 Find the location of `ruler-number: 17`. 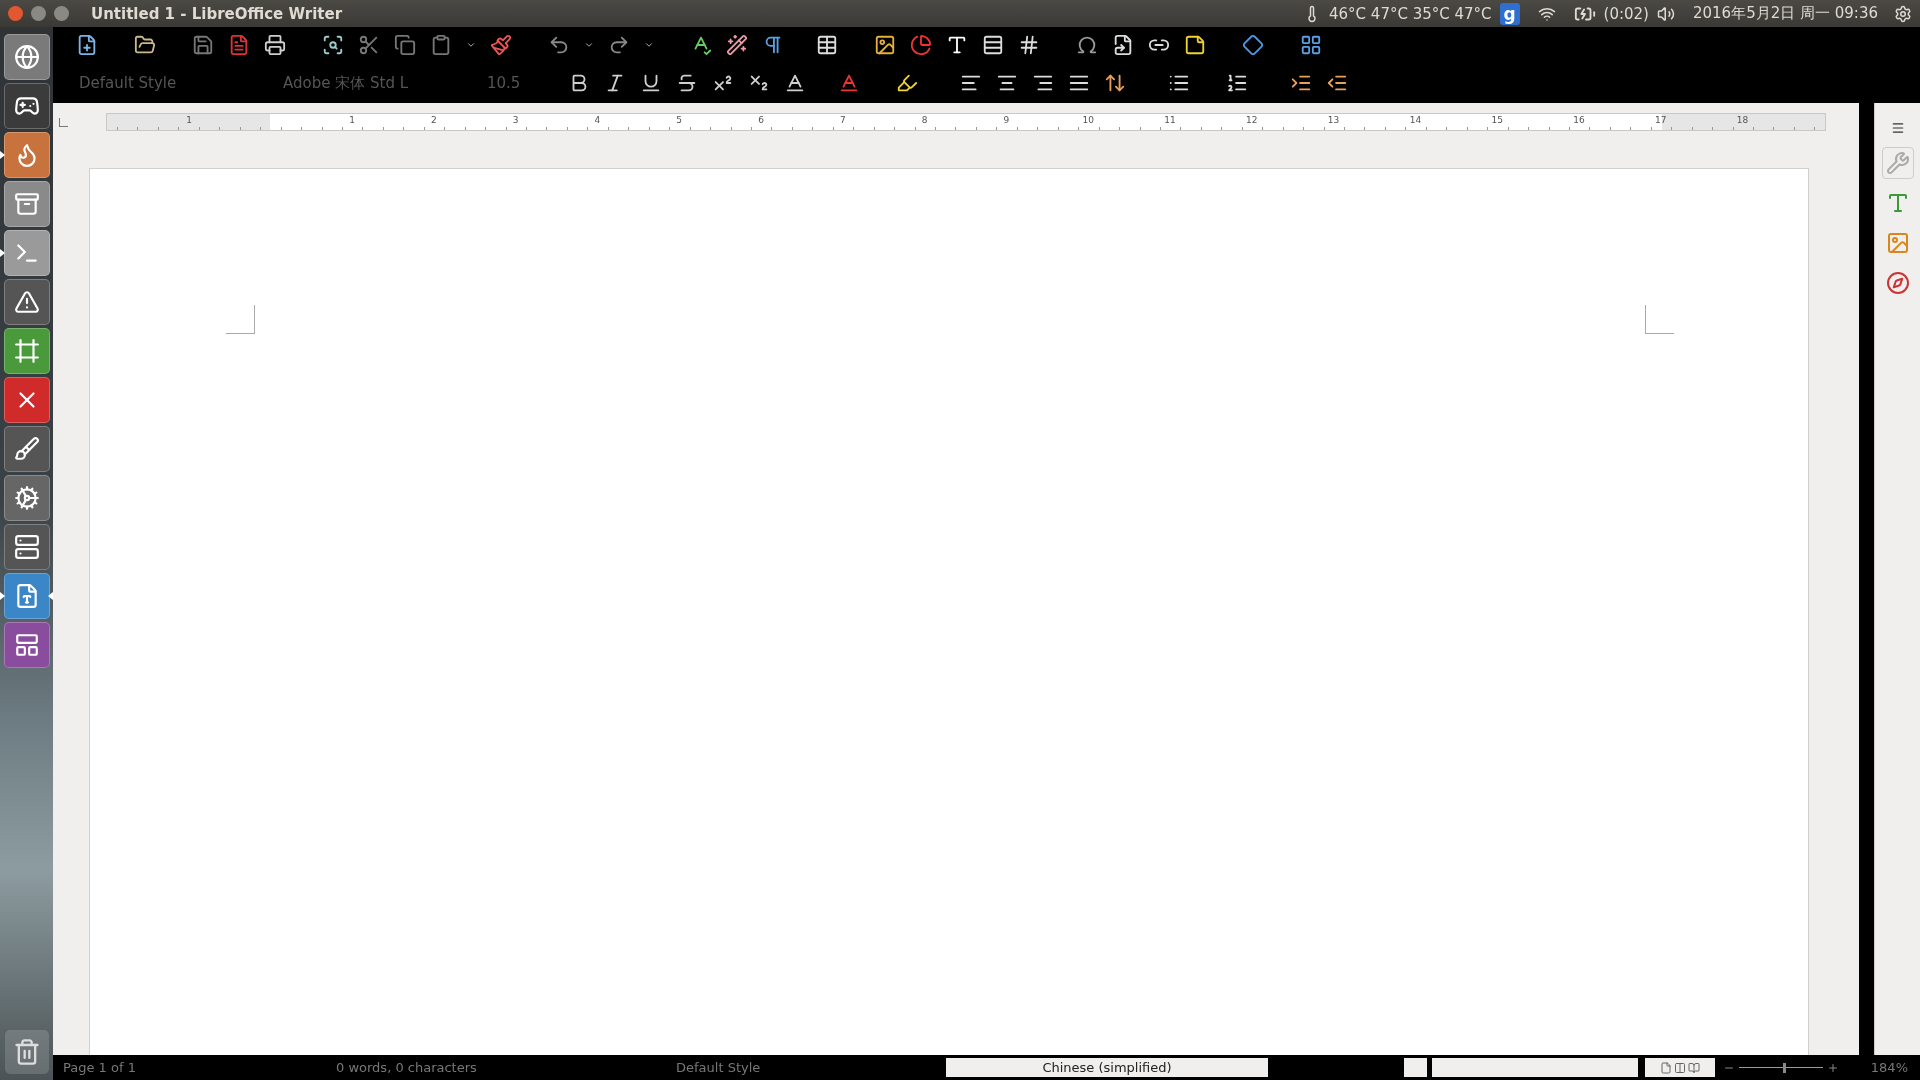

ruler-number: 17 is located at coordinates (1661, 120).